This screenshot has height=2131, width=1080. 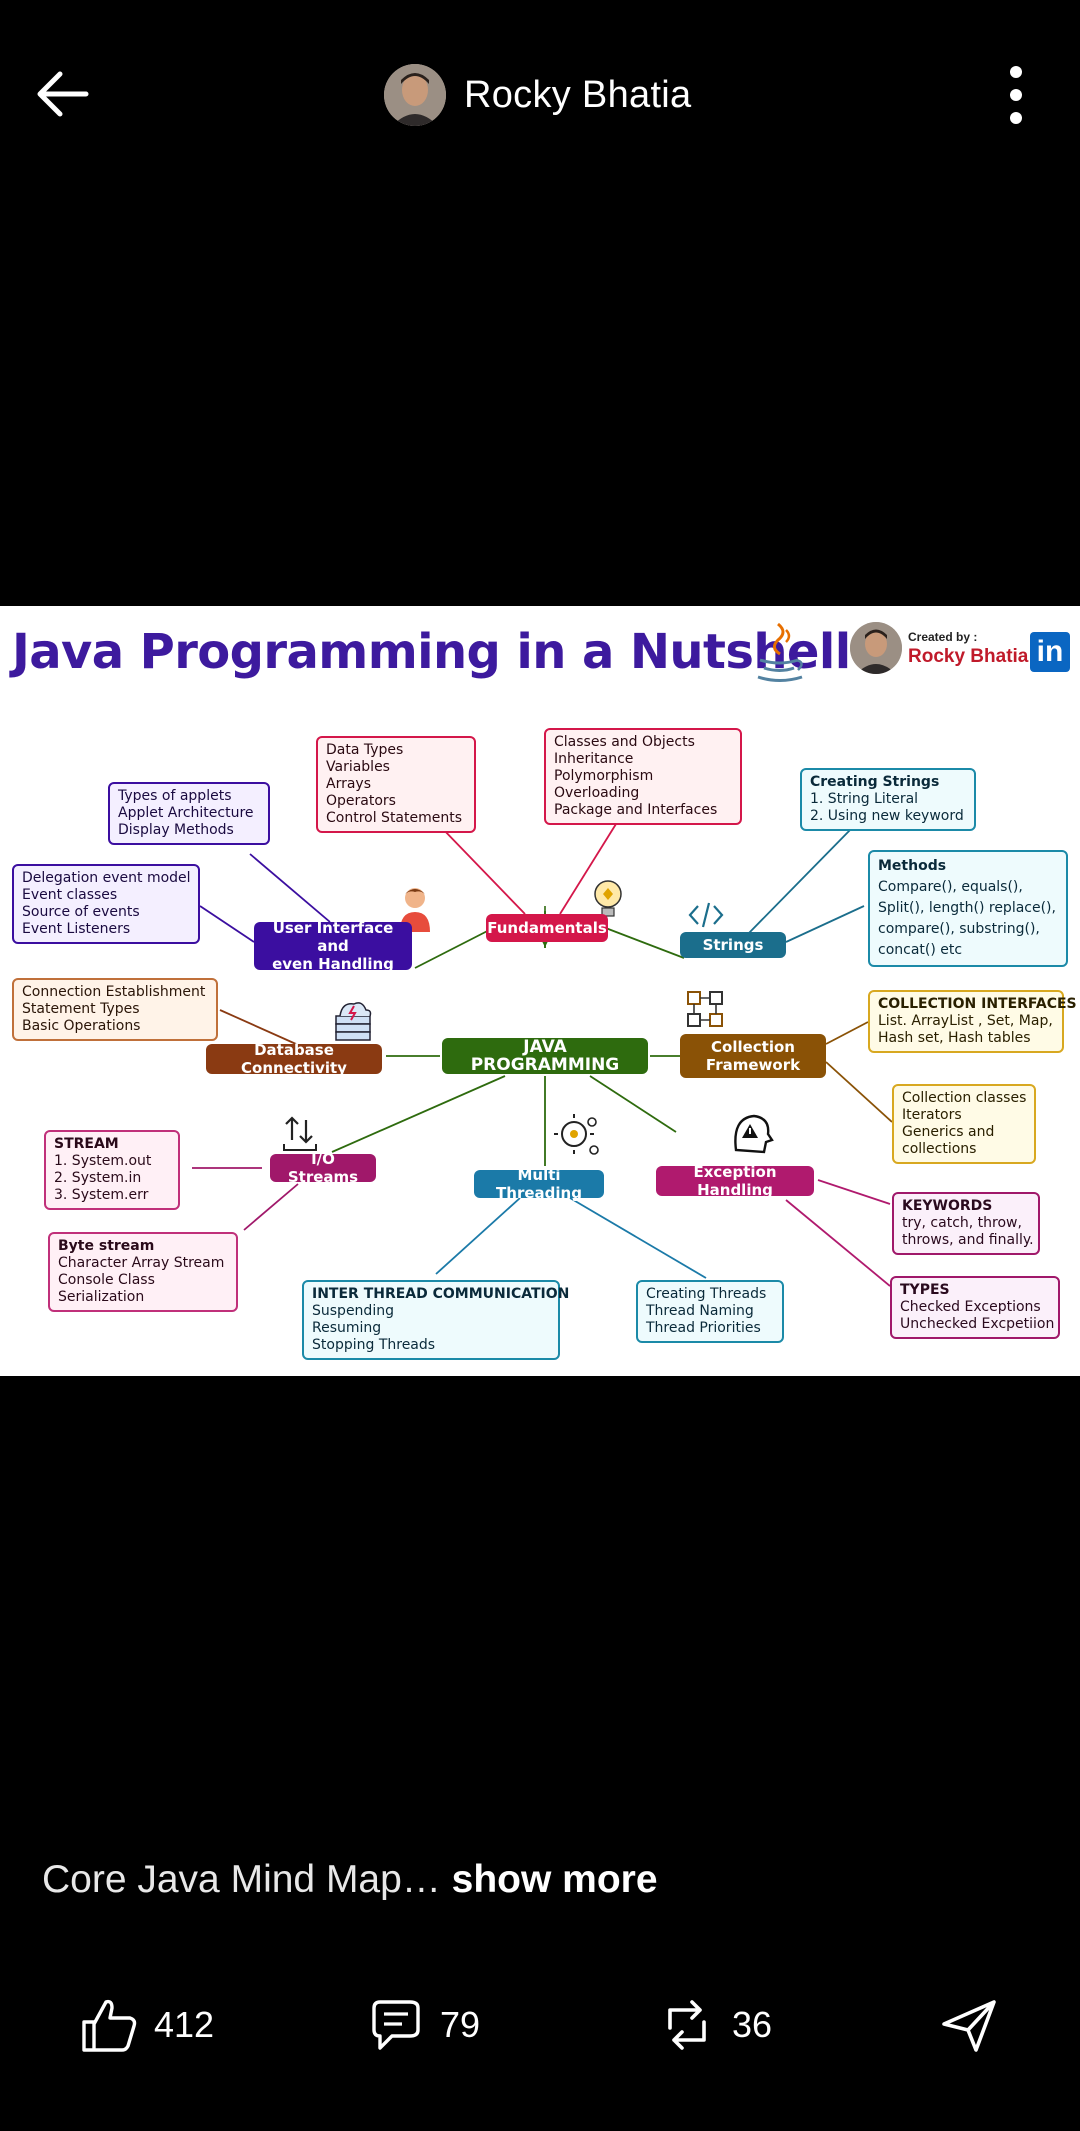 I want to click on comment-button: 79, so click(x=422, y=2025).